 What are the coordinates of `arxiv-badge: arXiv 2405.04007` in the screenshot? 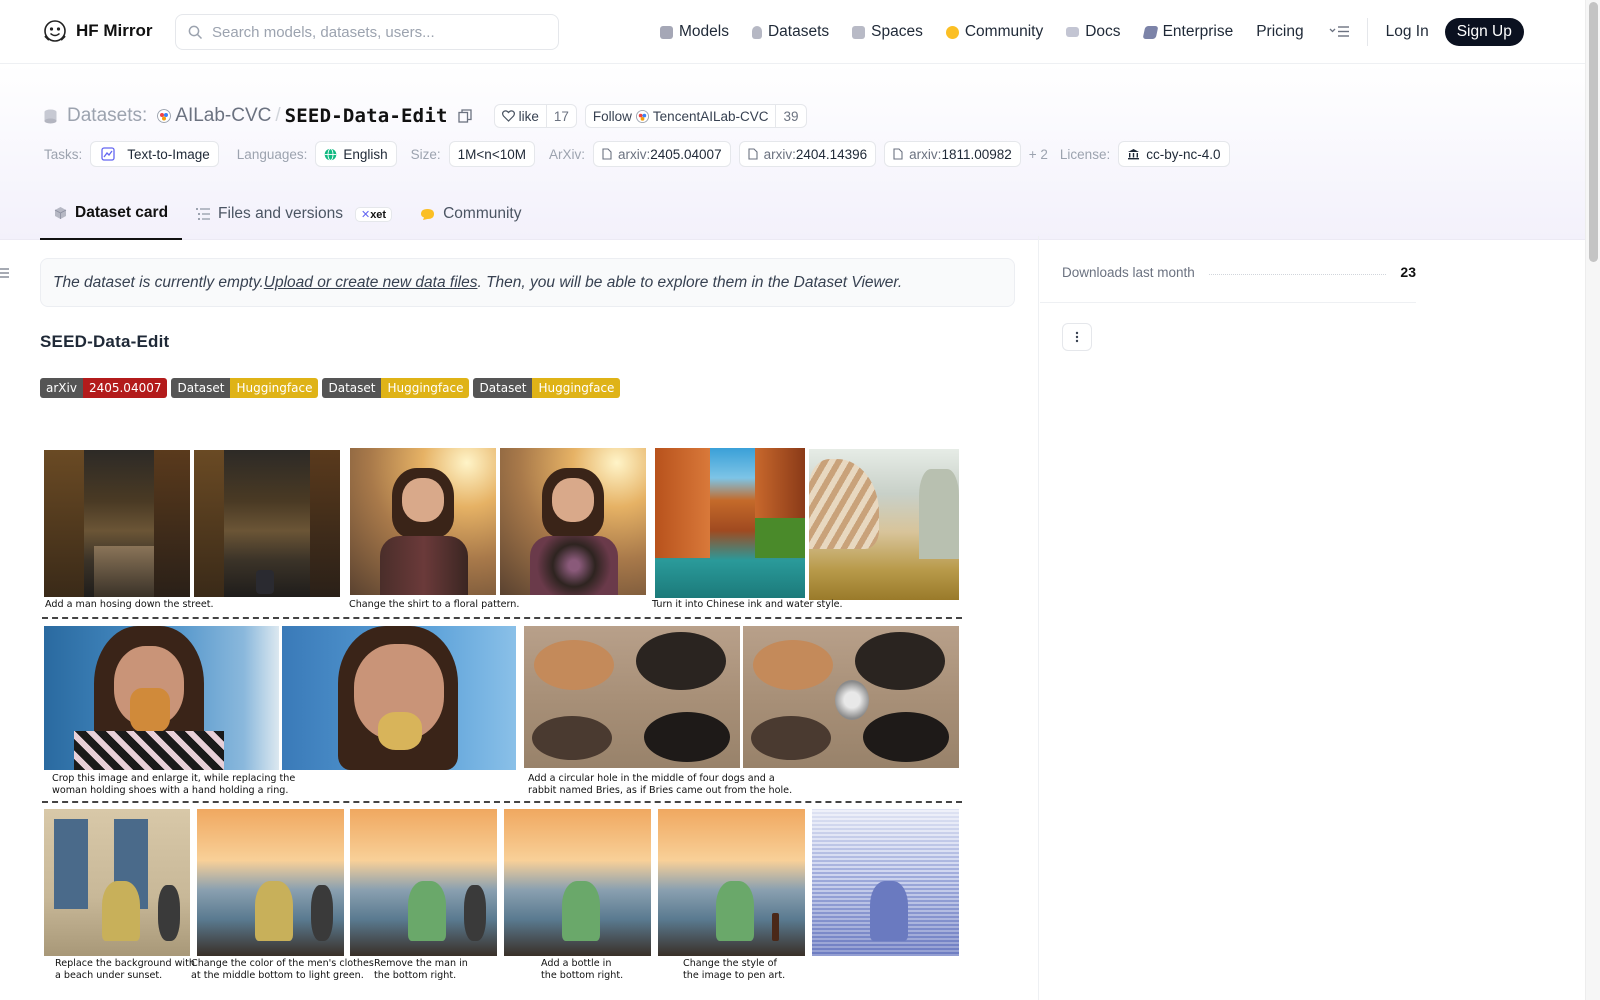 It's located at (104, 388).